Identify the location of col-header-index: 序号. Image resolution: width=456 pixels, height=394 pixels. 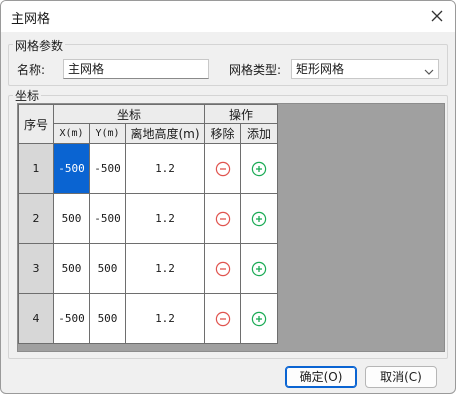
(36, 124).